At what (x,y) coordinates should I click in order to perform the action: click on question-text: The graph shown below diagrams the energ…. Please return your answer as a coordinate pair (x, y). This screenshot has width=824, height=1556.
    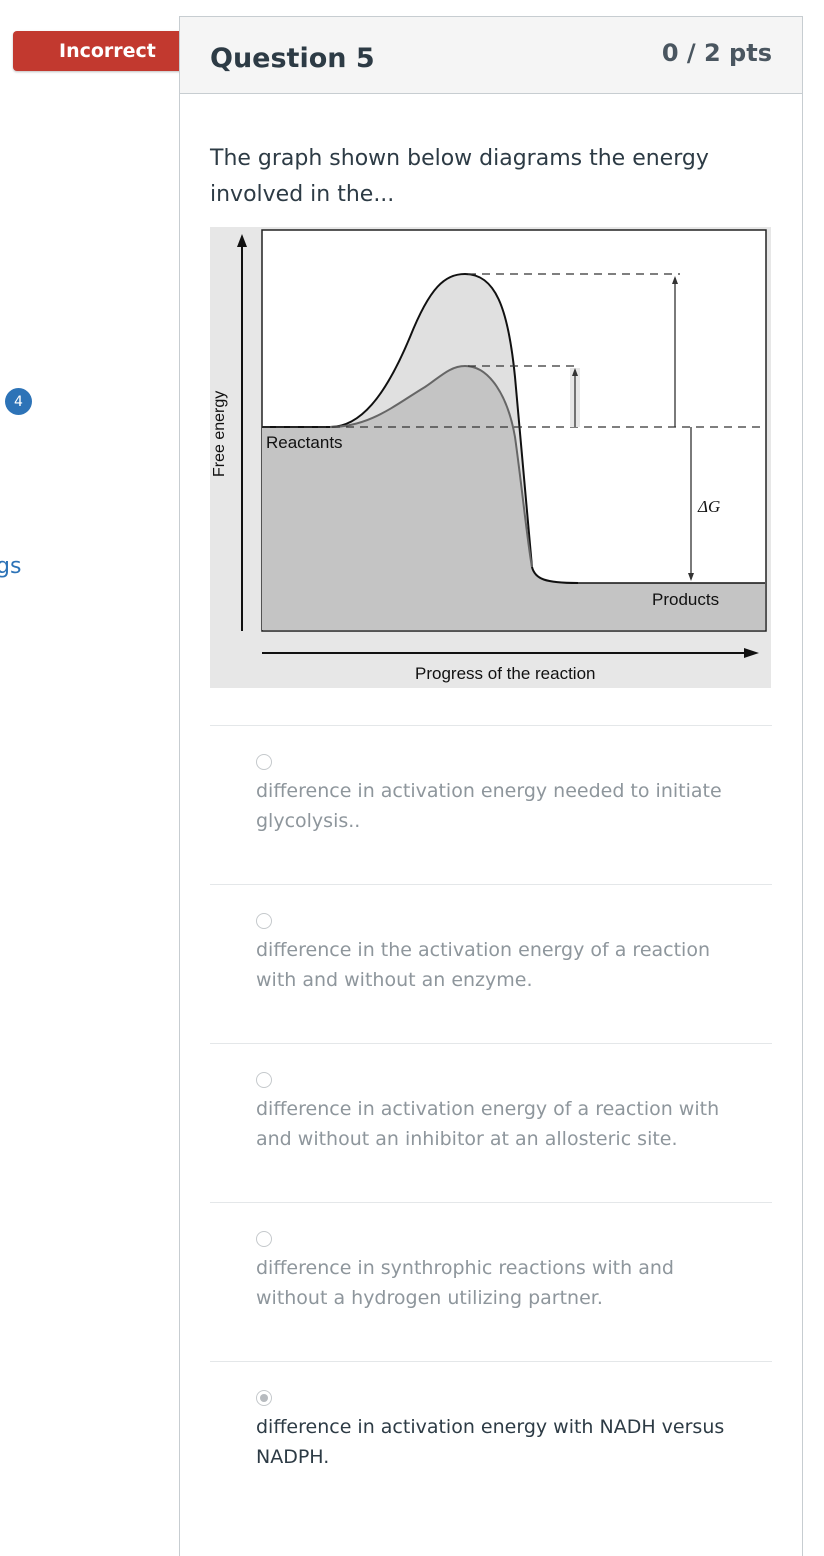
    Looking at the image, I should click on (459, 176).